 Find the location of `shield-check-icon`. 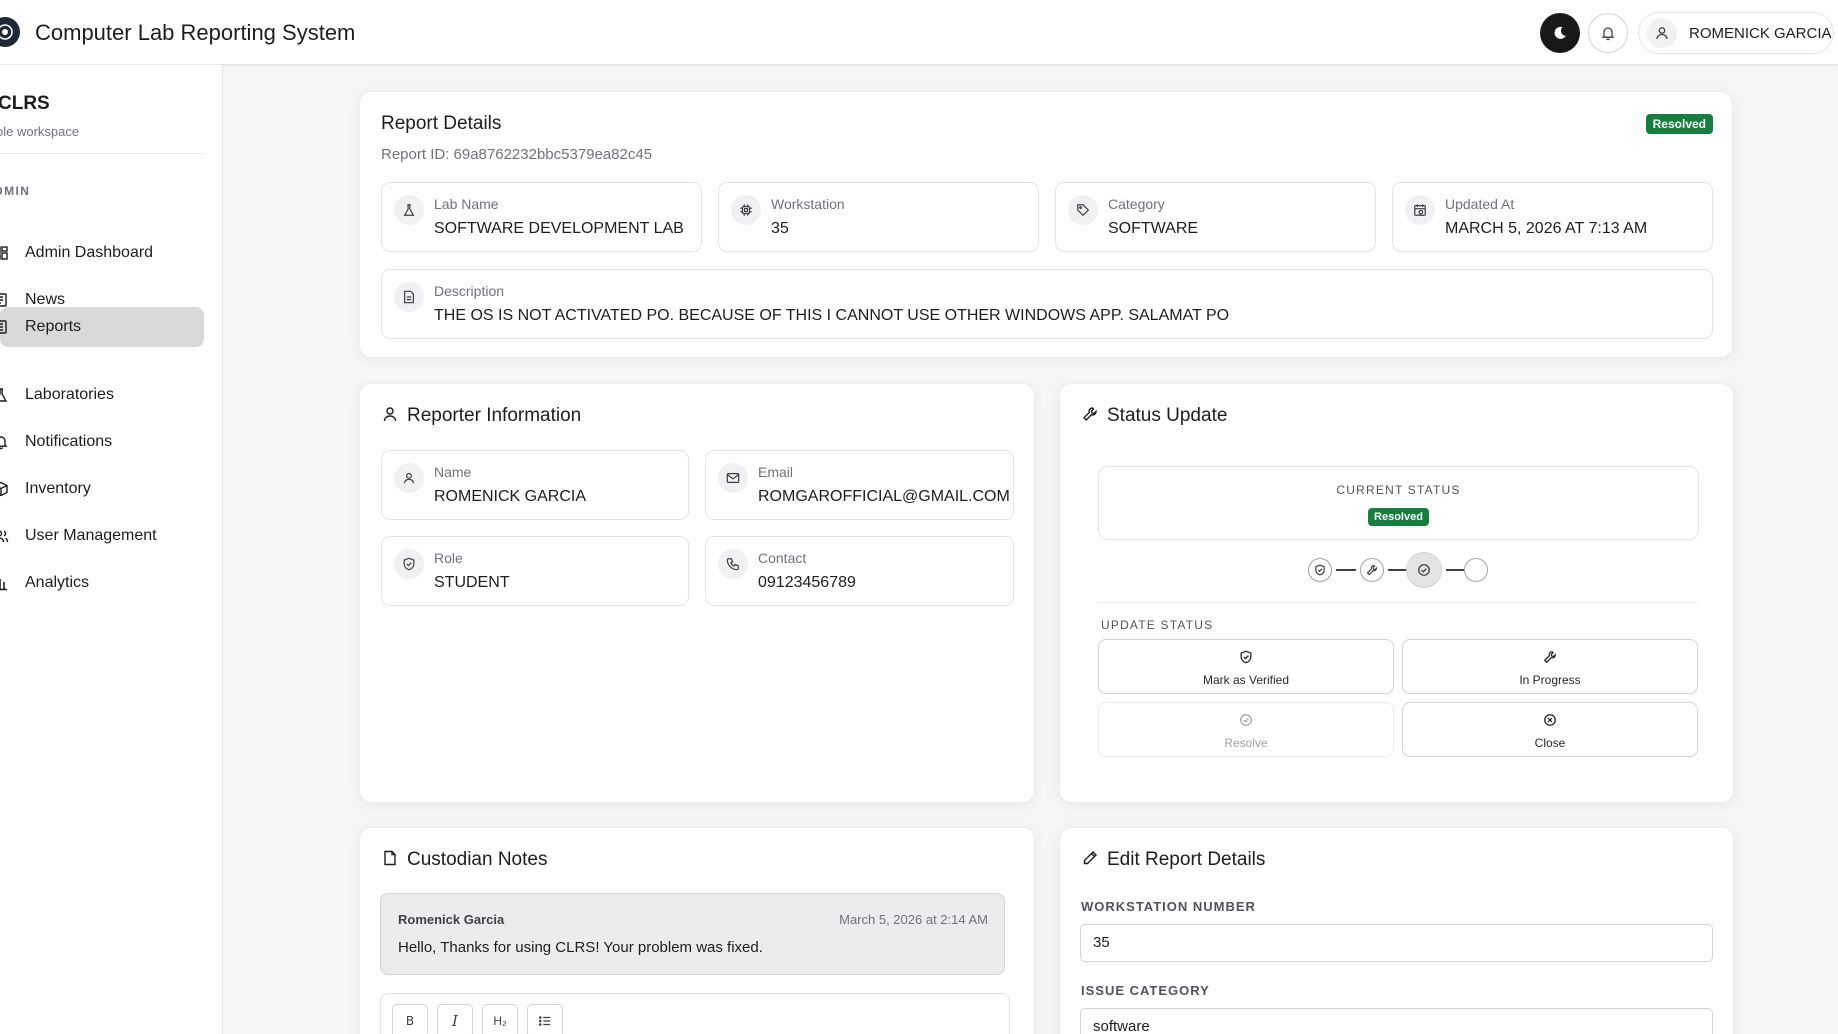

shield-check-icon is located at coordinates (1246, 657).